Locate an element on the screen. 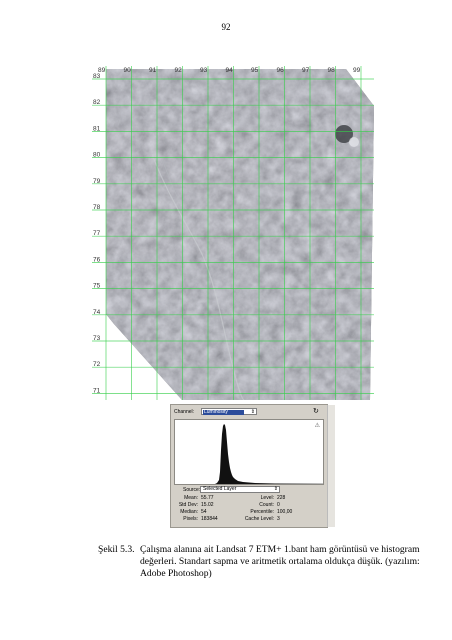  histogram-distribution is located at coordinates (269, 454).